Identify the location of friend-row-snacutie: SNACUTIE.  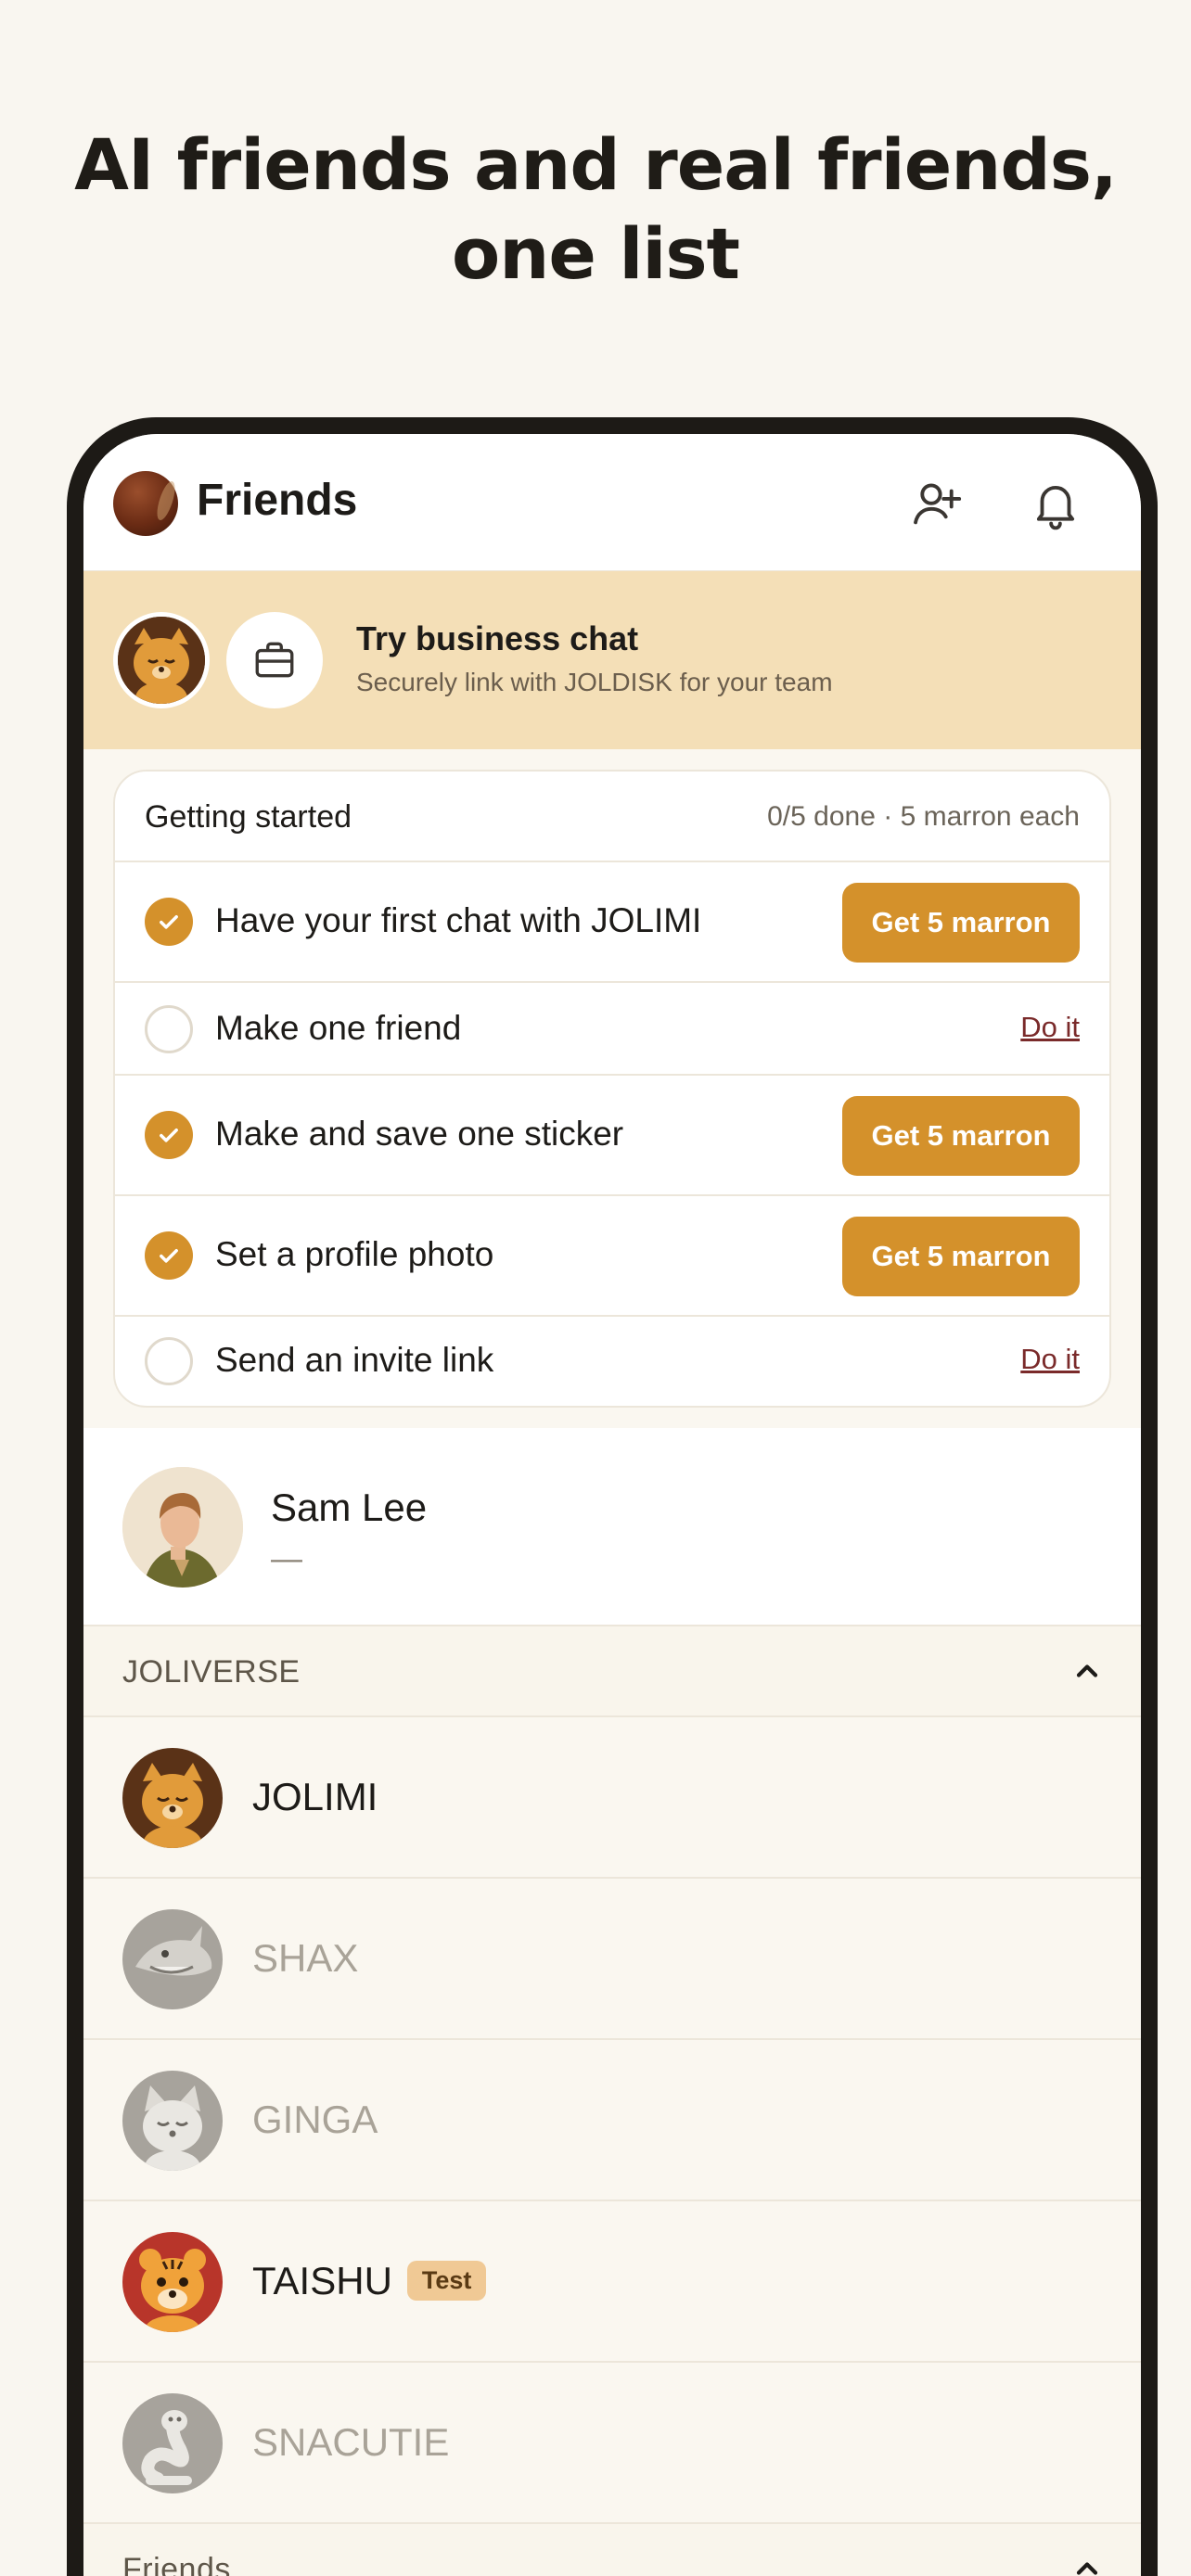
(612, 2444).